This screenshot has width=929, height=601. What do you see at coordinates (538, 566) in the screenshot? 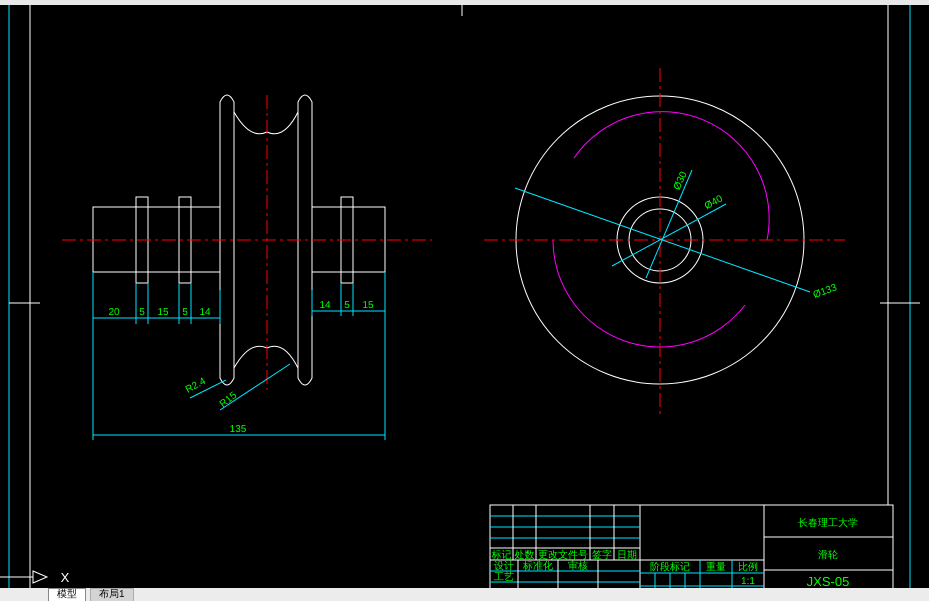
I see `title-block-label: 标准化` at bounding box center [538, 566].